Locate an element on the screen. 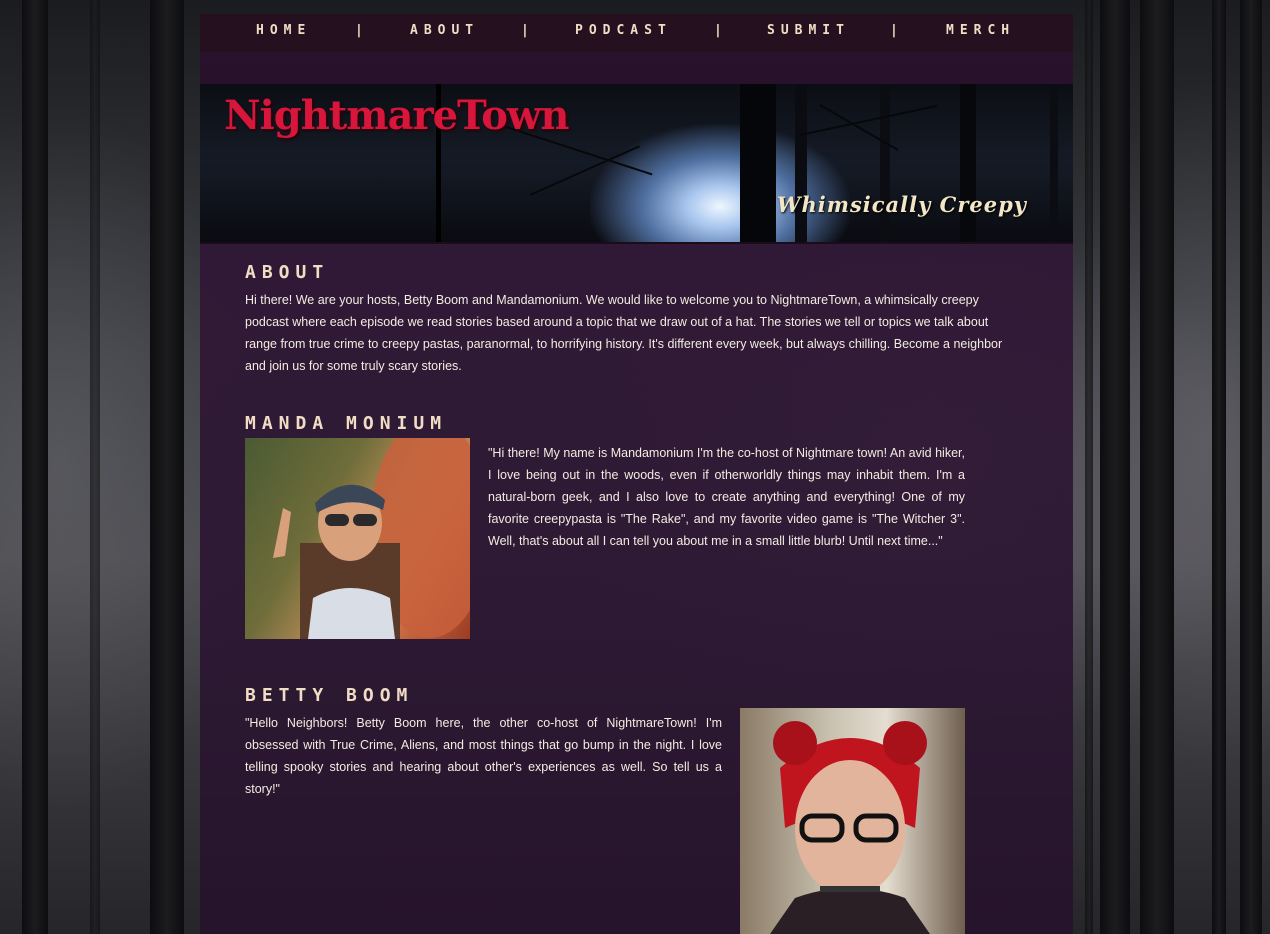 This screenshot has height=934, width=1270. header-banner: NightmareTown Whimsically Creepy is located at coordinates (636, 164).